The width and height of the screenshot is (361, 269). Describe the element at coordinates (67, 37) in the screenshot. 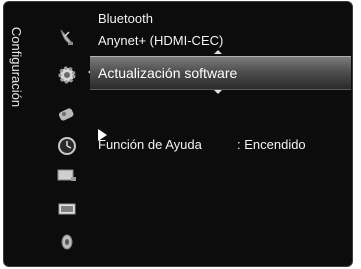

I see `satellite-dish-icon` at that location.